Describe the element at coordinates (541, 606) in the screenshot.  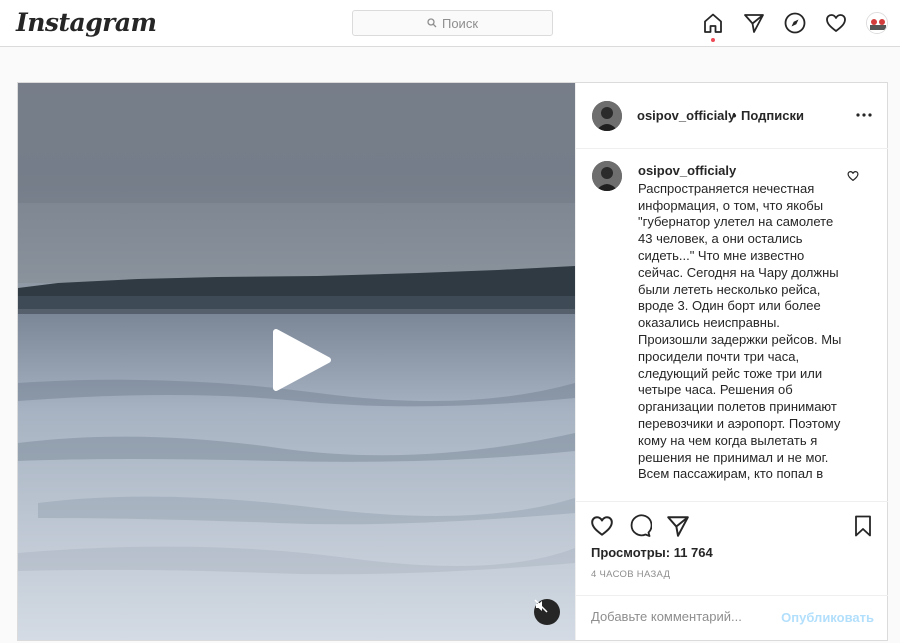
I see `muted-speaker-icon` at that location.